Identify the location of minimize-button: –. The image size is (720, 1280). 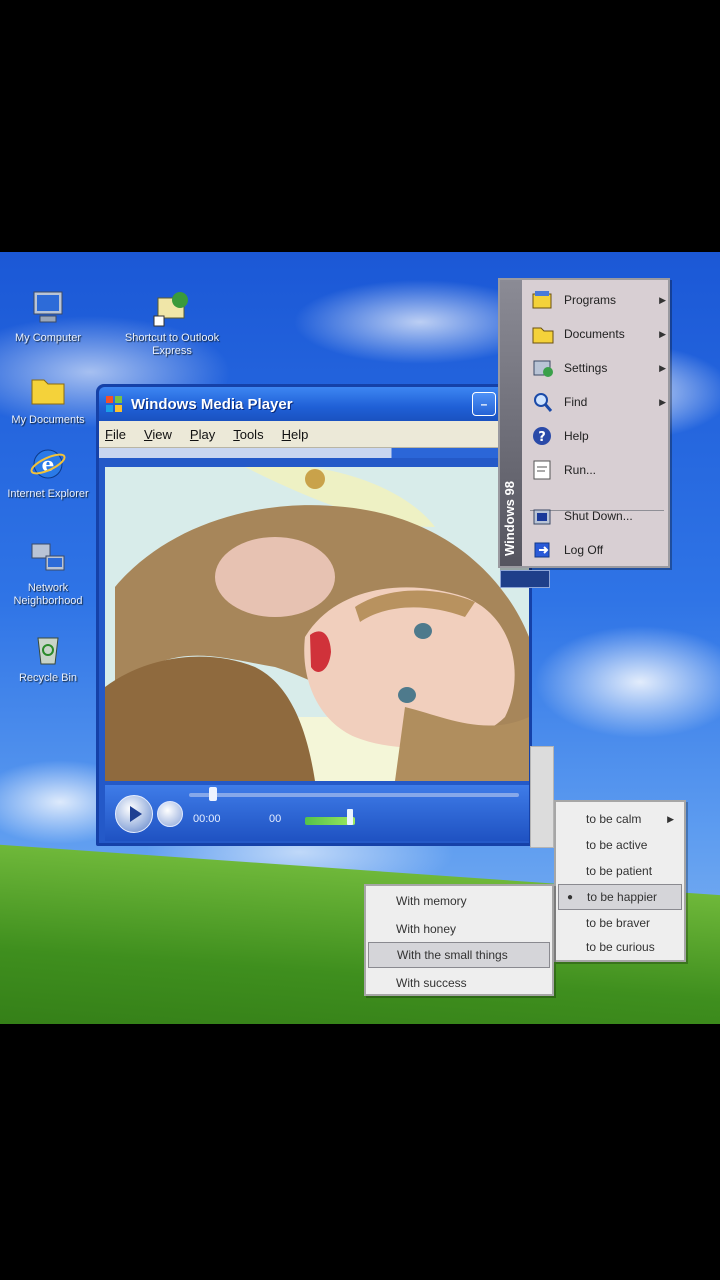
(484, 404).